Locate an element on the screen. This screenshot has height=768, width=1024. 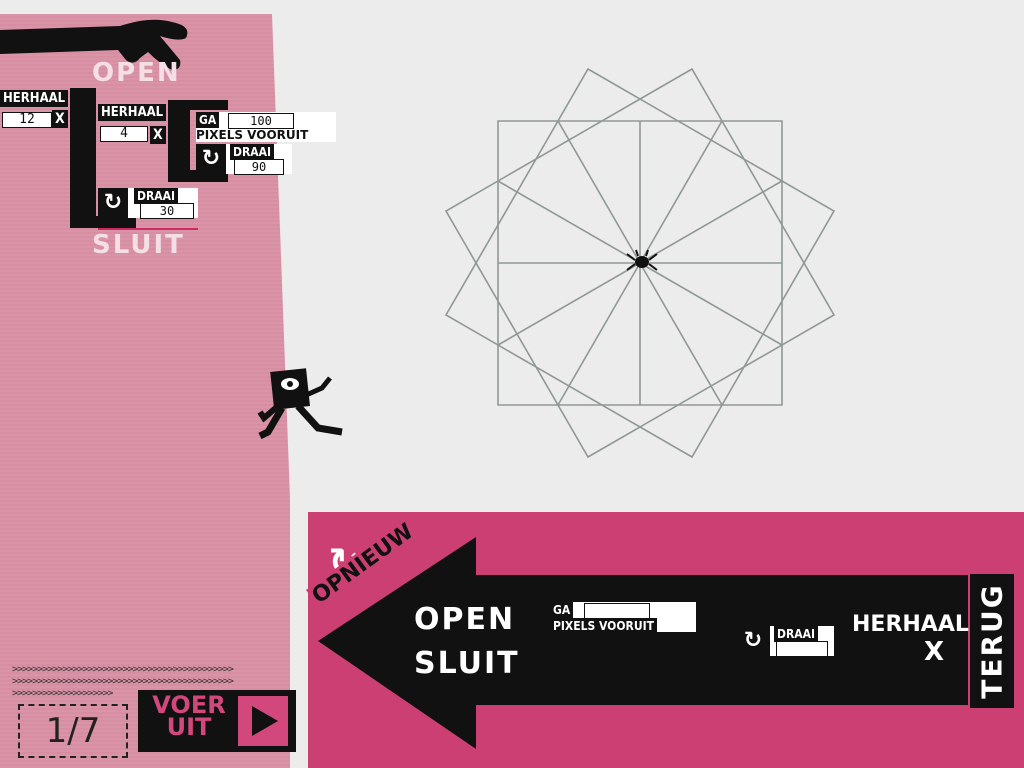
repeat-inner-bracket-top is located at coordinates (209, 105).